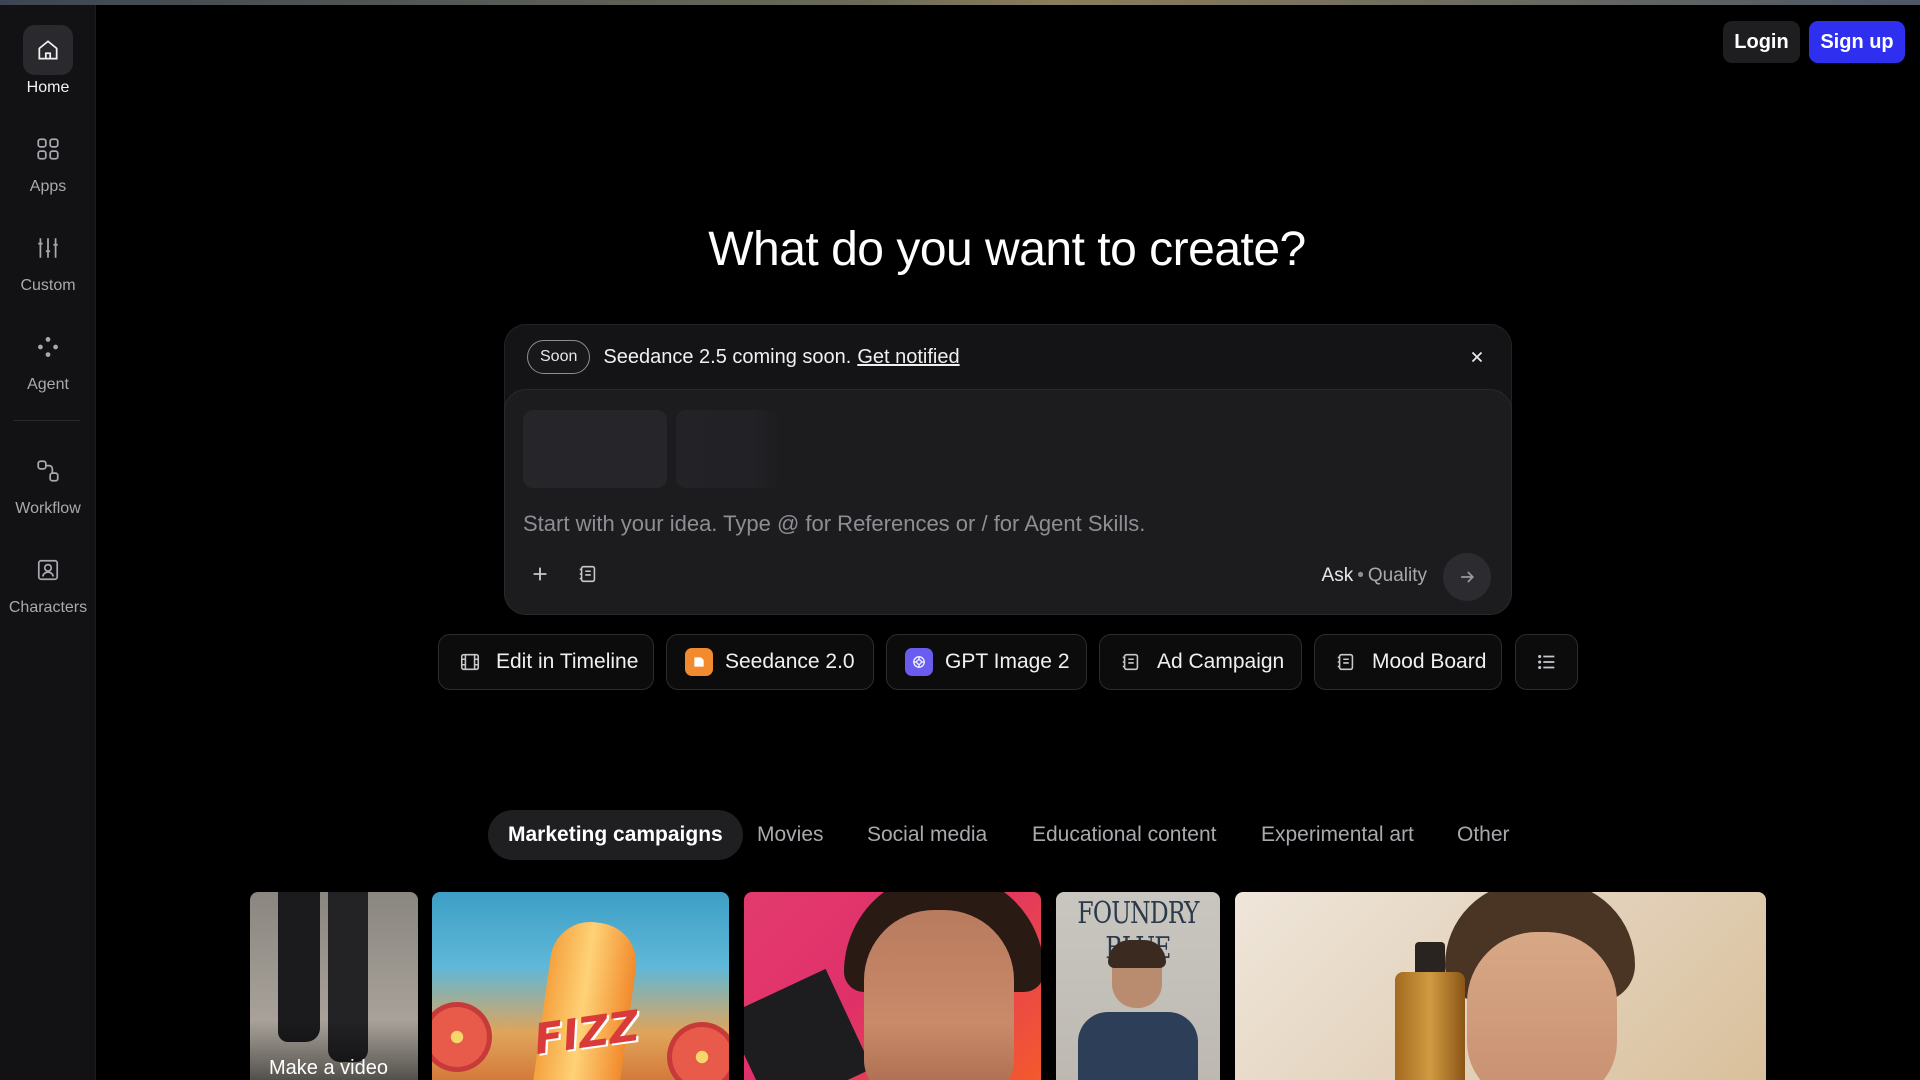 This screenshot has height=1080, width=1920. I want to click on chip-label: Mood Board, so click(1429, 661).